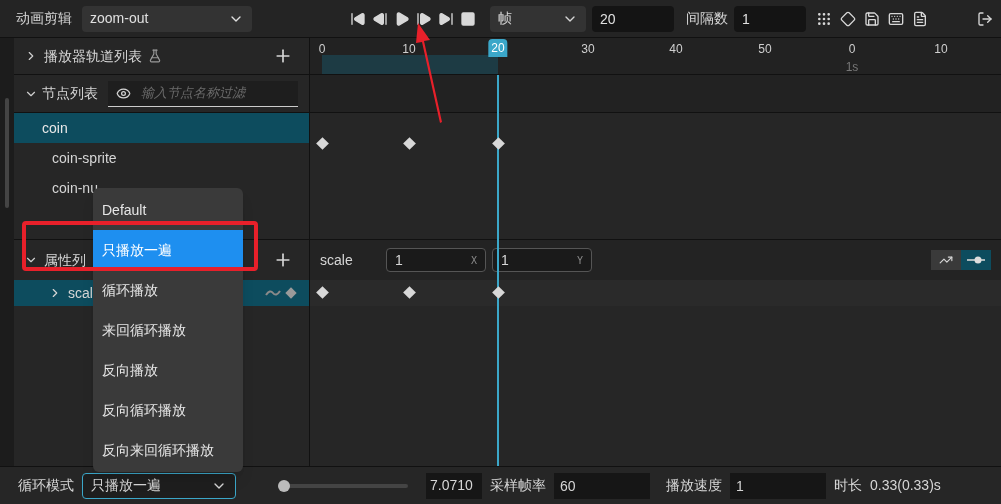  Describe the element at coordinates (80, 293) in the screenshot. I see `property-label: scal` at that location.